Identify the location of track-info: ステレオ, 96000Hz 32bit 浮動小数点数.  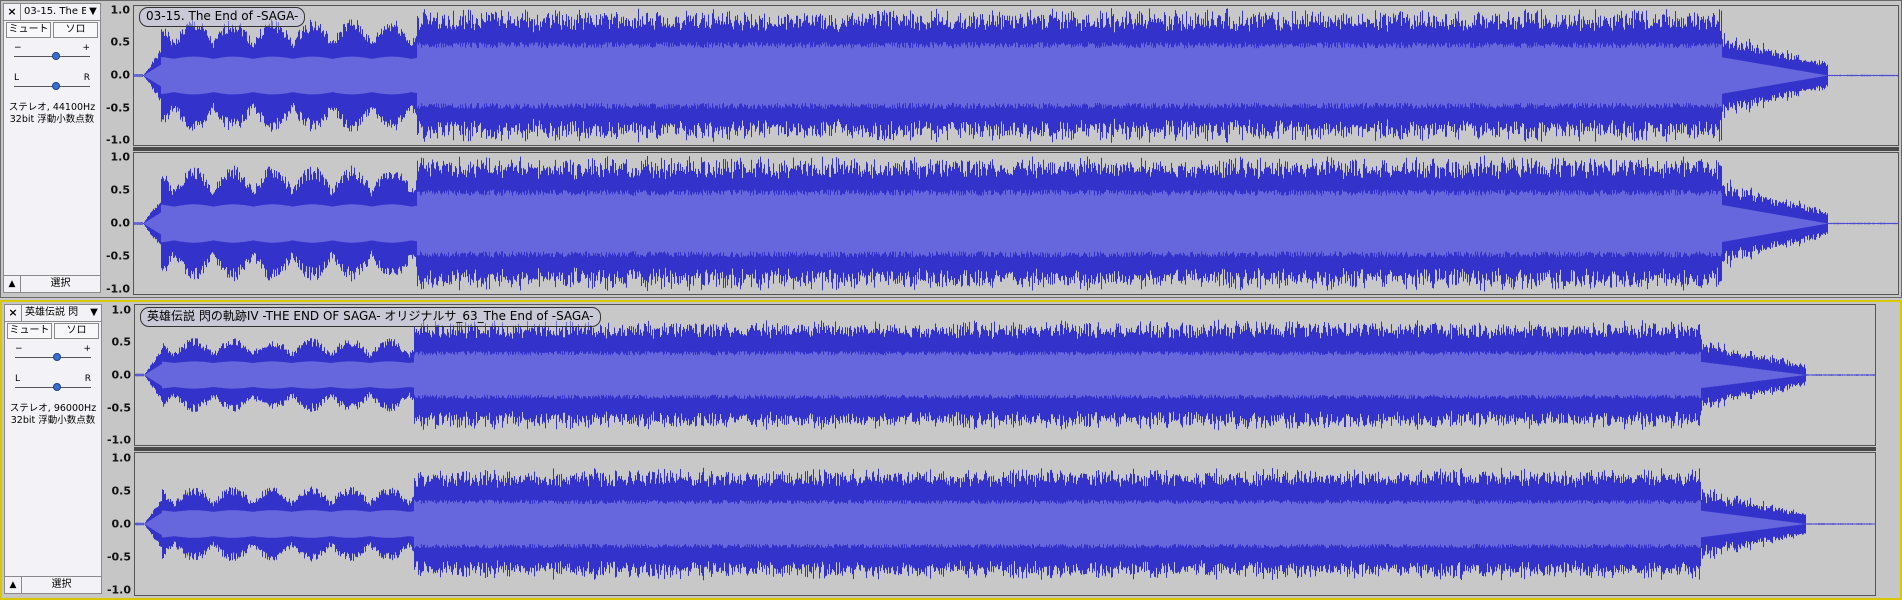
(53, 415).